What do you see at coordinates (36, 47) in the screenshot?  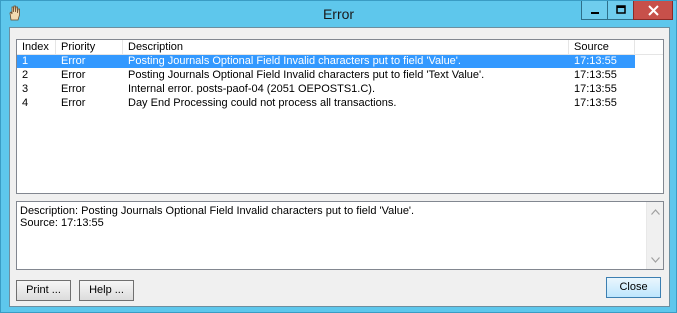 I see `column-header-index: Index` at bounding box center [36, 47].